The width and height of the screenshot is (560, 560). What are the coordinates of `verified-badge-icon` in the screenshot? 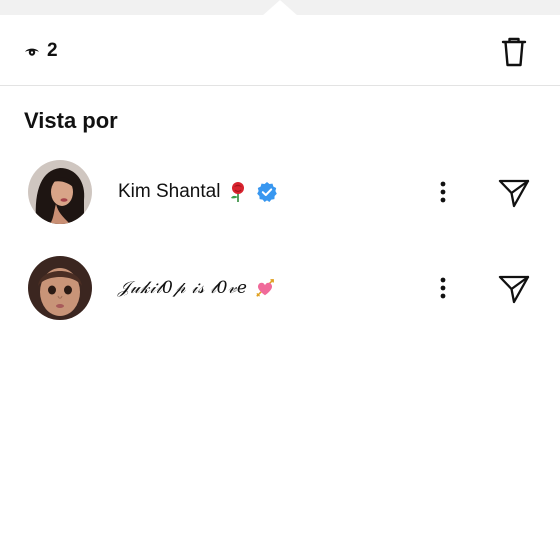 It's located at (267, 192).